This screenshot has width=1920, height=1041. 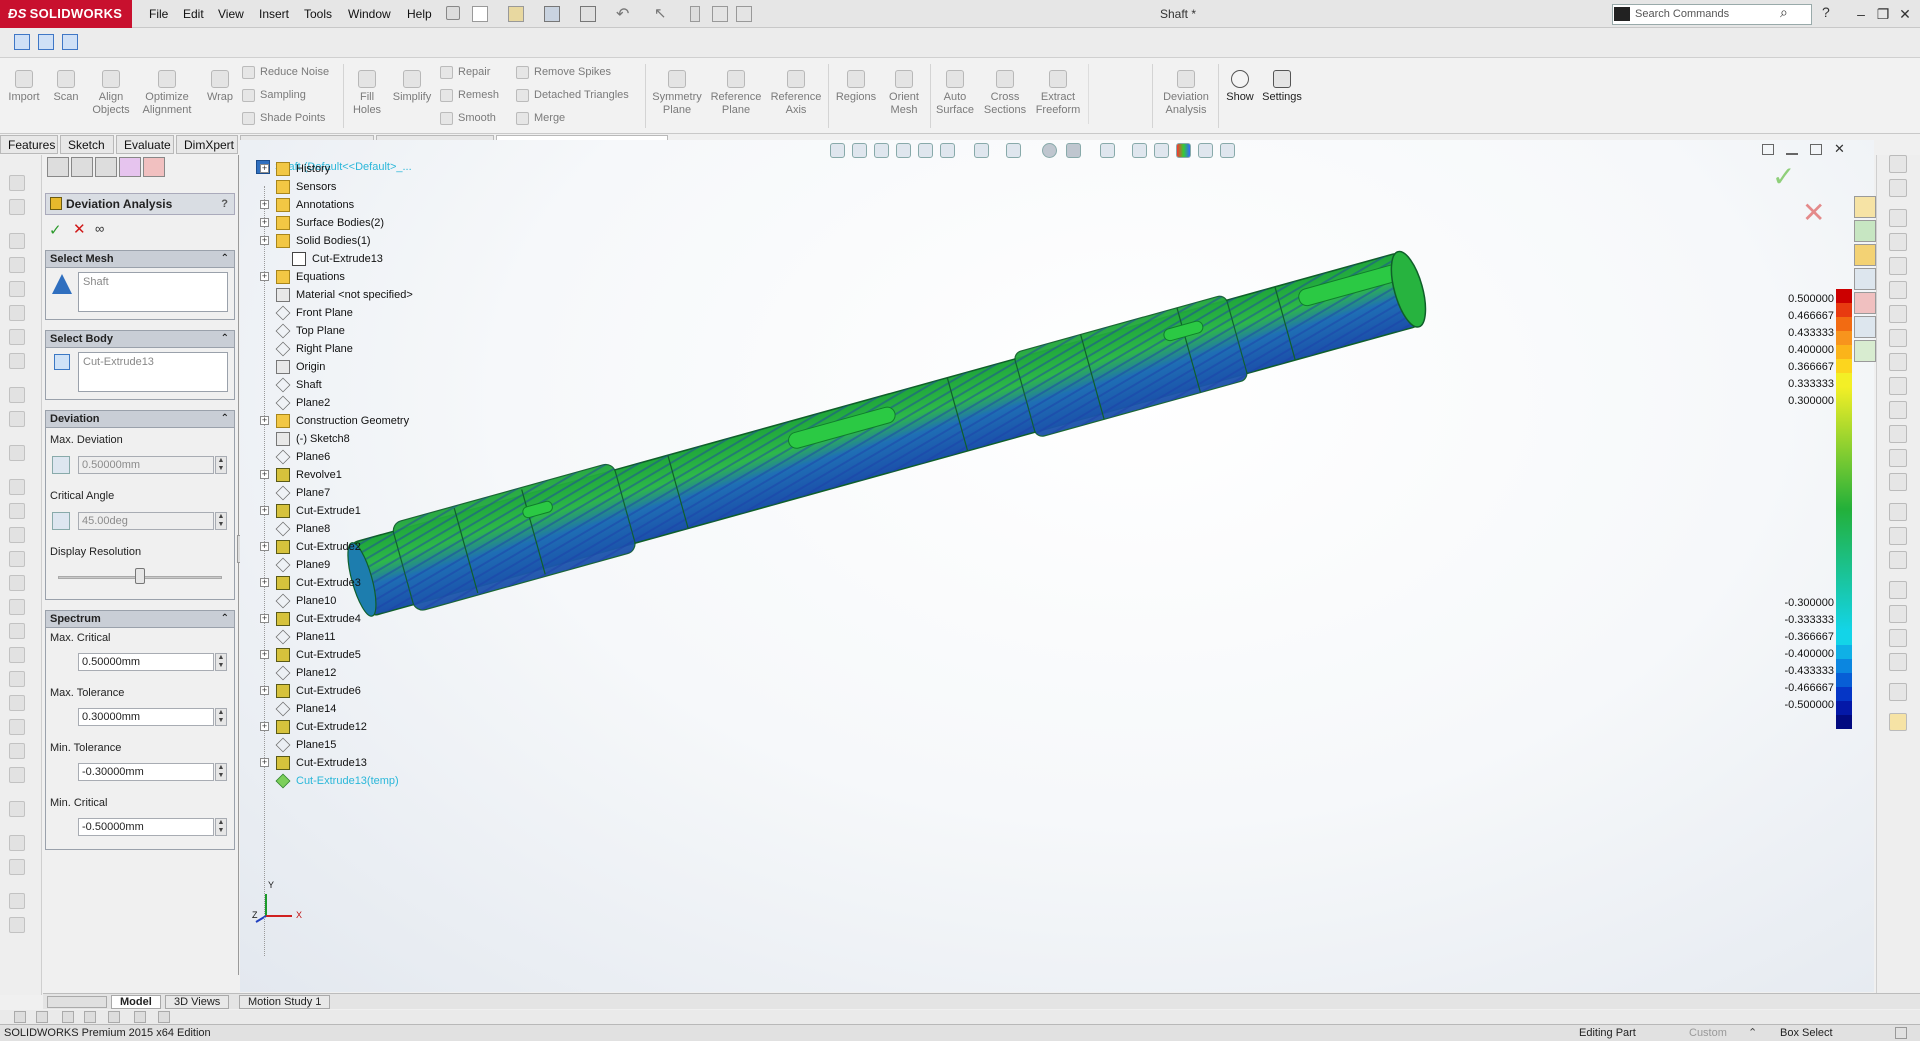 I want to click on dome-icon, so click(x=17, y=607).